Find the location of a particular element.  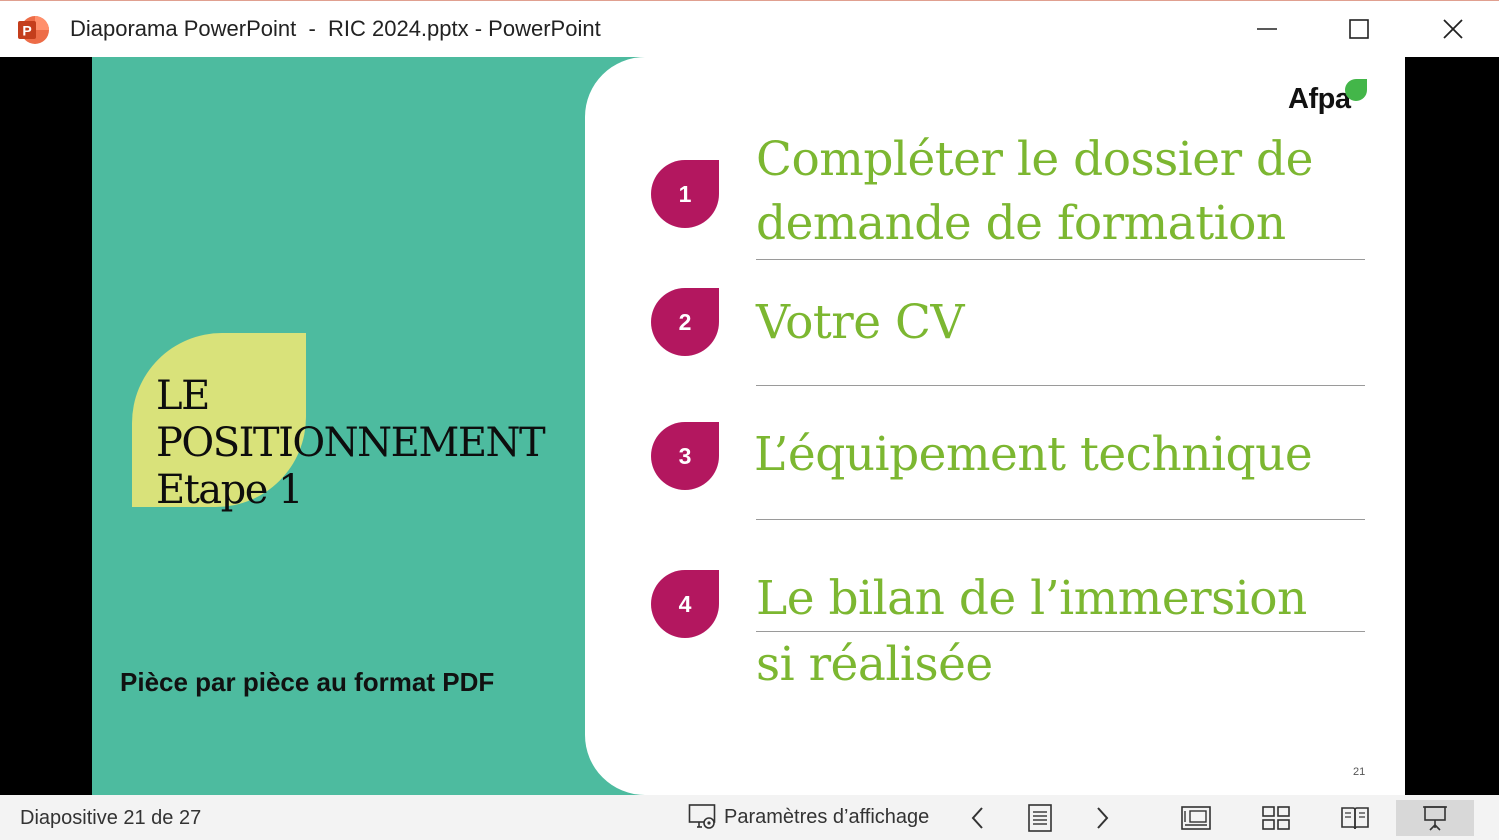

minimize-icon is located at coordinates (1267, 29).